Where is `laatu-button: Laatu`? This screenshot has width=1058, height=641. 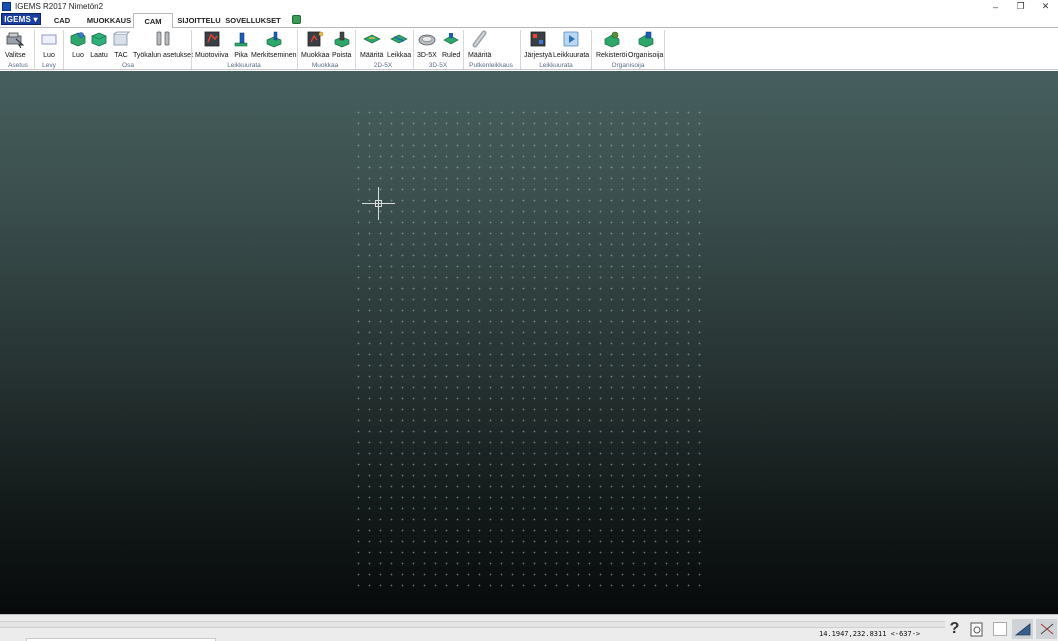 laatu-button: Laatu is located at coordinates (99, 45).